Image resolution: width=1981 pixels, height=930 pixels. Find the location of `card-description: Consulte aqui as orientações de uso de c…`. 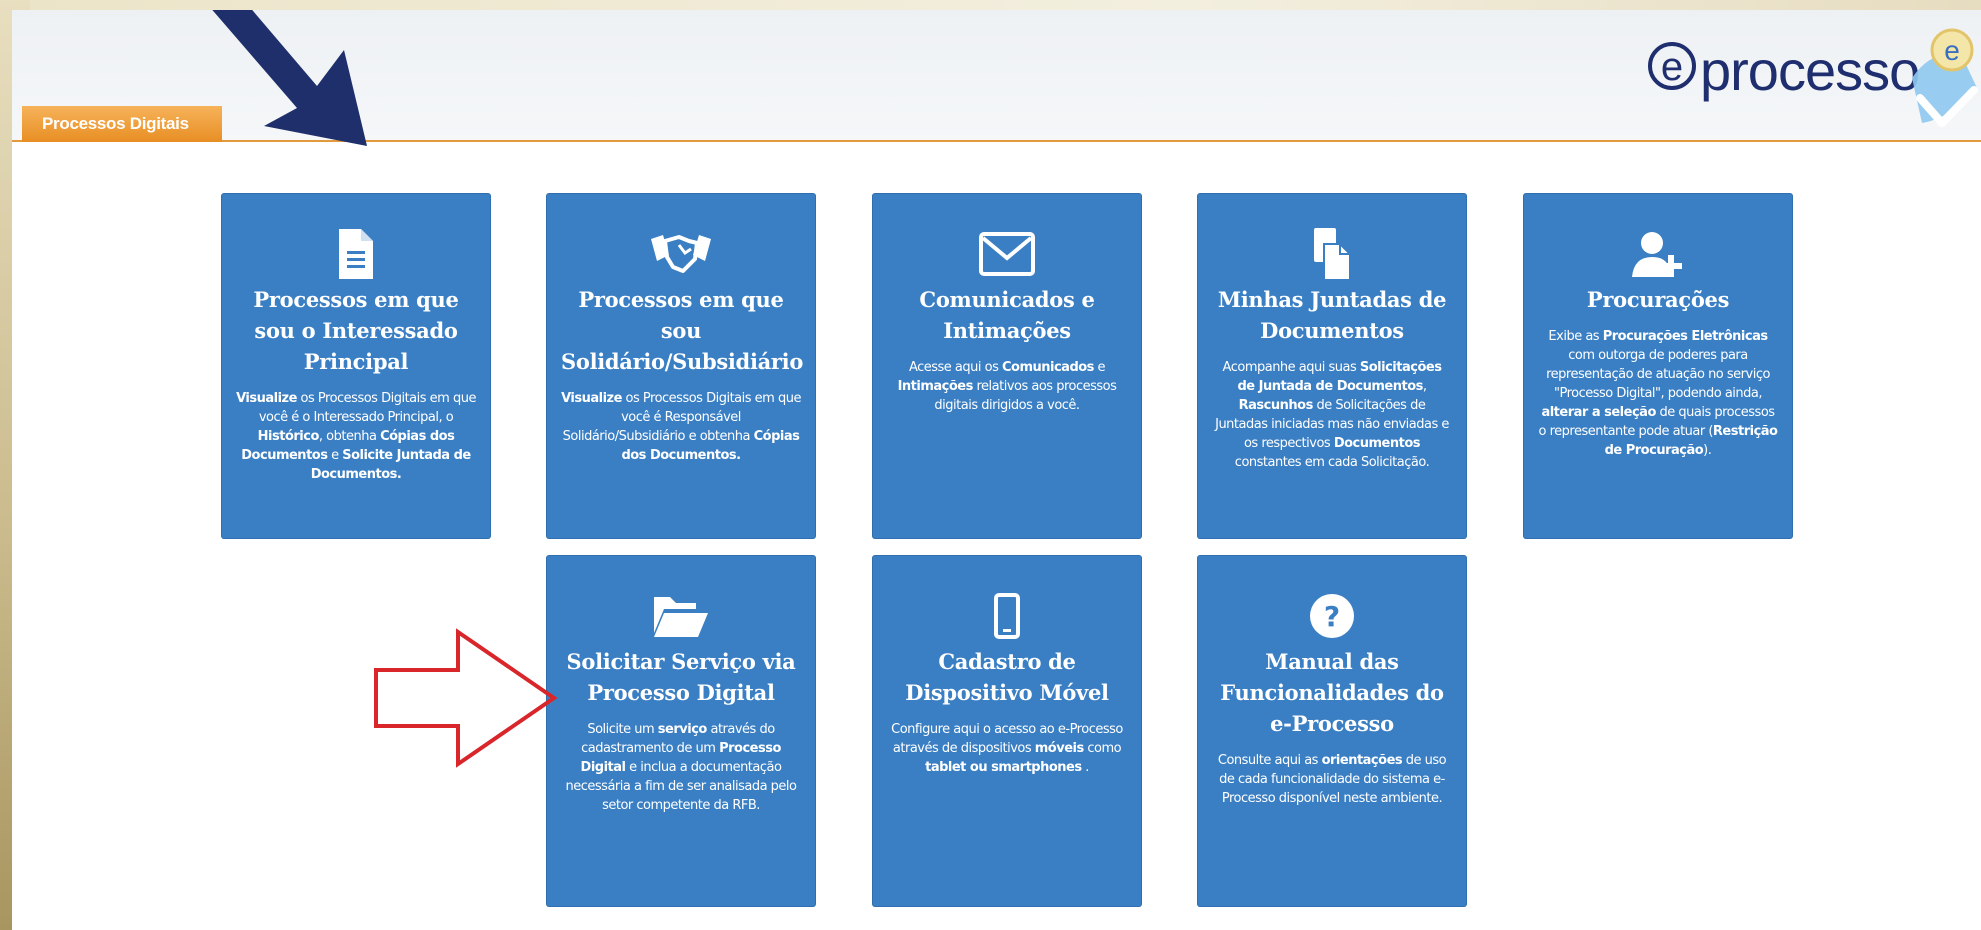

card-description: Consulte aqui as orientações de uso de c… is located at coordinates (1332, 779).